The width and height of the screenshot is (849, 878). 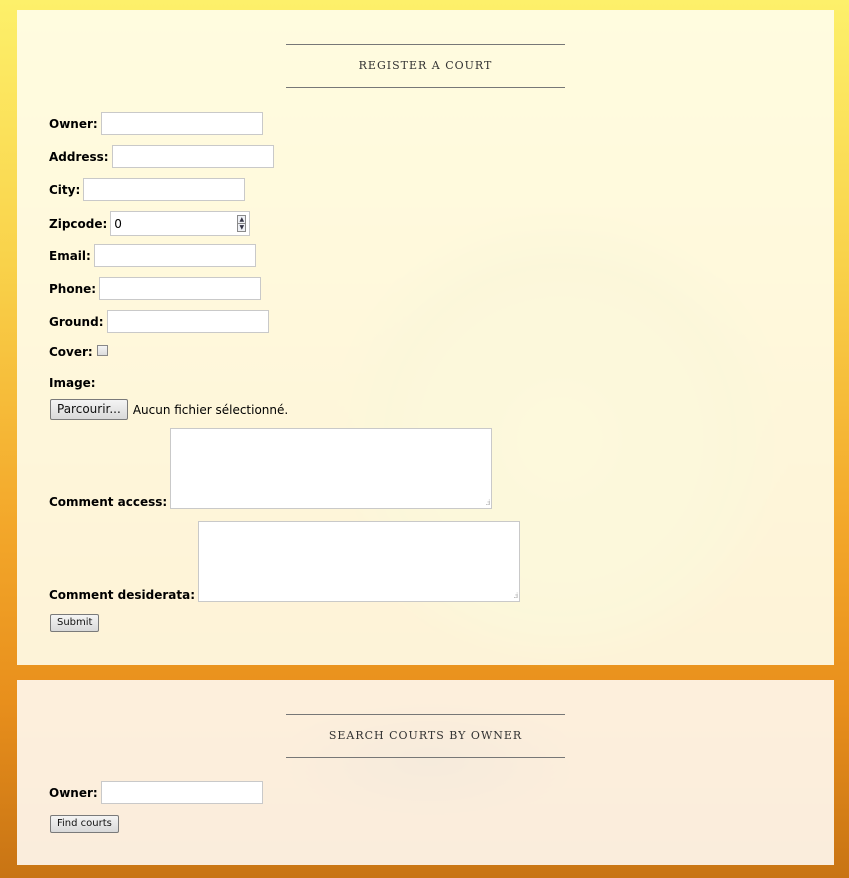 What do you see at coordinates (122, 595) in the screenshot?
I see `comment-desiderata-label: Comment desiderata:` at bounding box center [122, 595].